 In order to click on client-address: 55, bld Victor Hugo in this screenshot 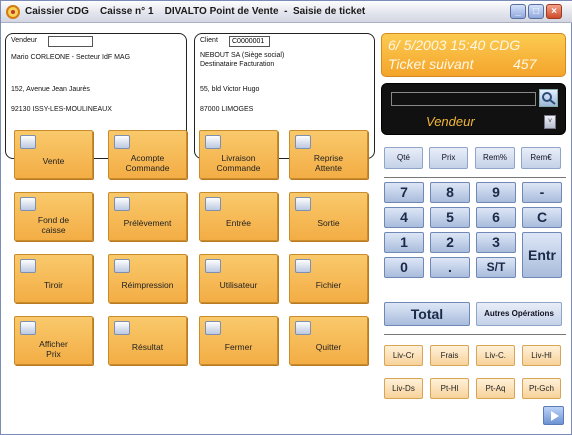, I will do `click(230, 89)`.